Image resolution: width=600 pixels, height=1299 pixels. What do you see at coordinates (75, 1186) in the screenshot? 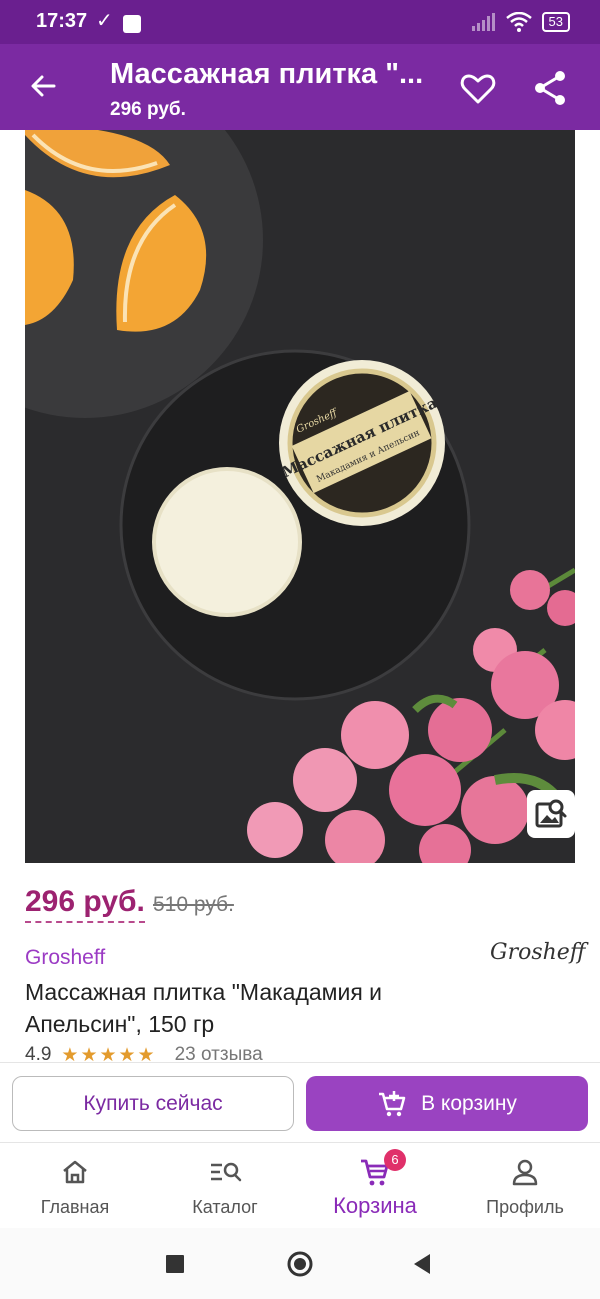
I see `nav-item-home: Главная` at bounding box center [75, 1186].